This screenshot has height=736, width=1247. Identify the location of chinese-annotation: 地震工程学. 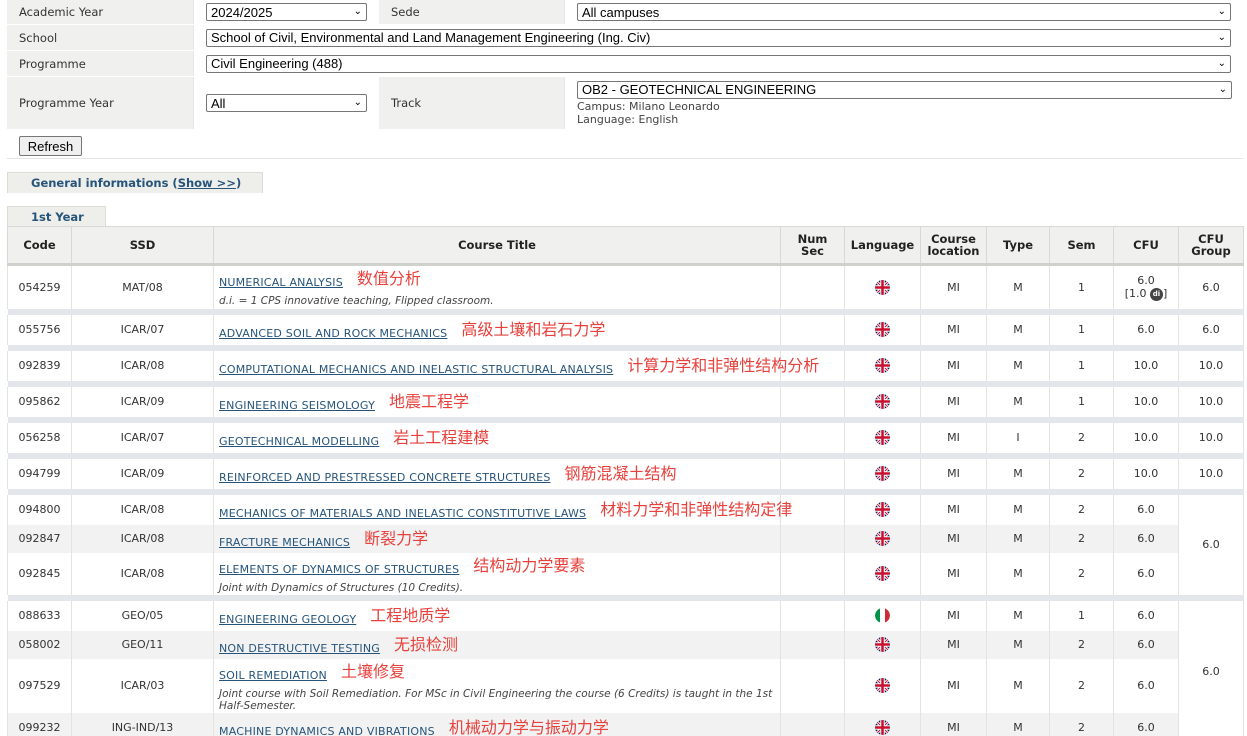
(429, 401).